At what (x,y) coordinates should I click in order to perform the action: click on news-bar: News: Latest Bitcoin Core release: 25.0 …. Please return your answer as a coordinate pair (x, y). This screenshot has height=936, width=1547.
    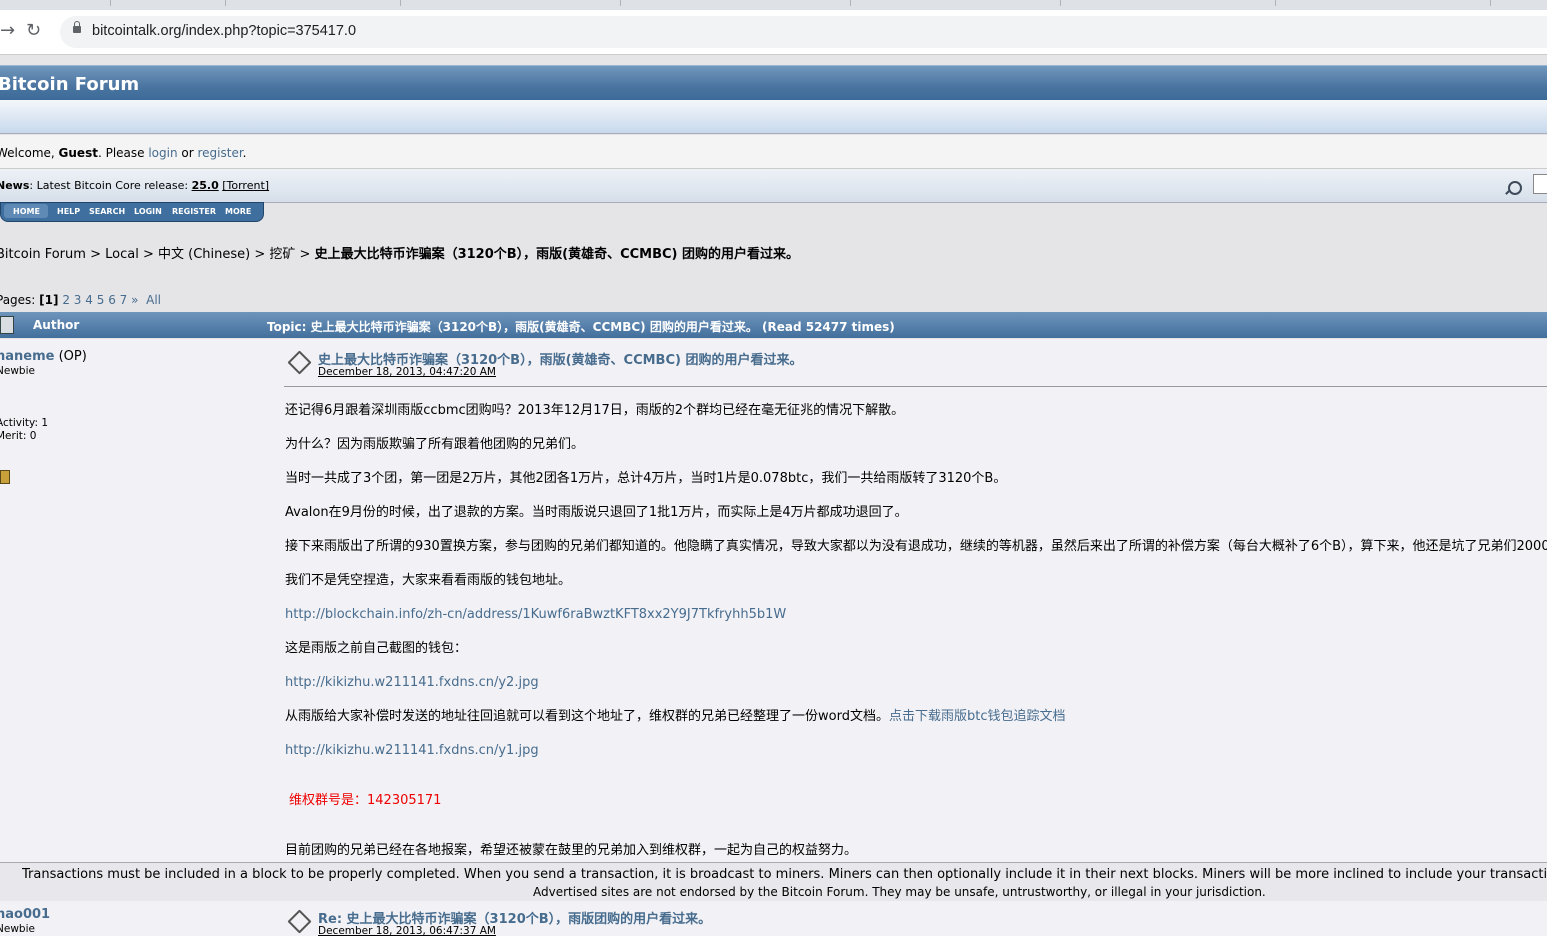
    Looking at the image, I should click on (773, 186).